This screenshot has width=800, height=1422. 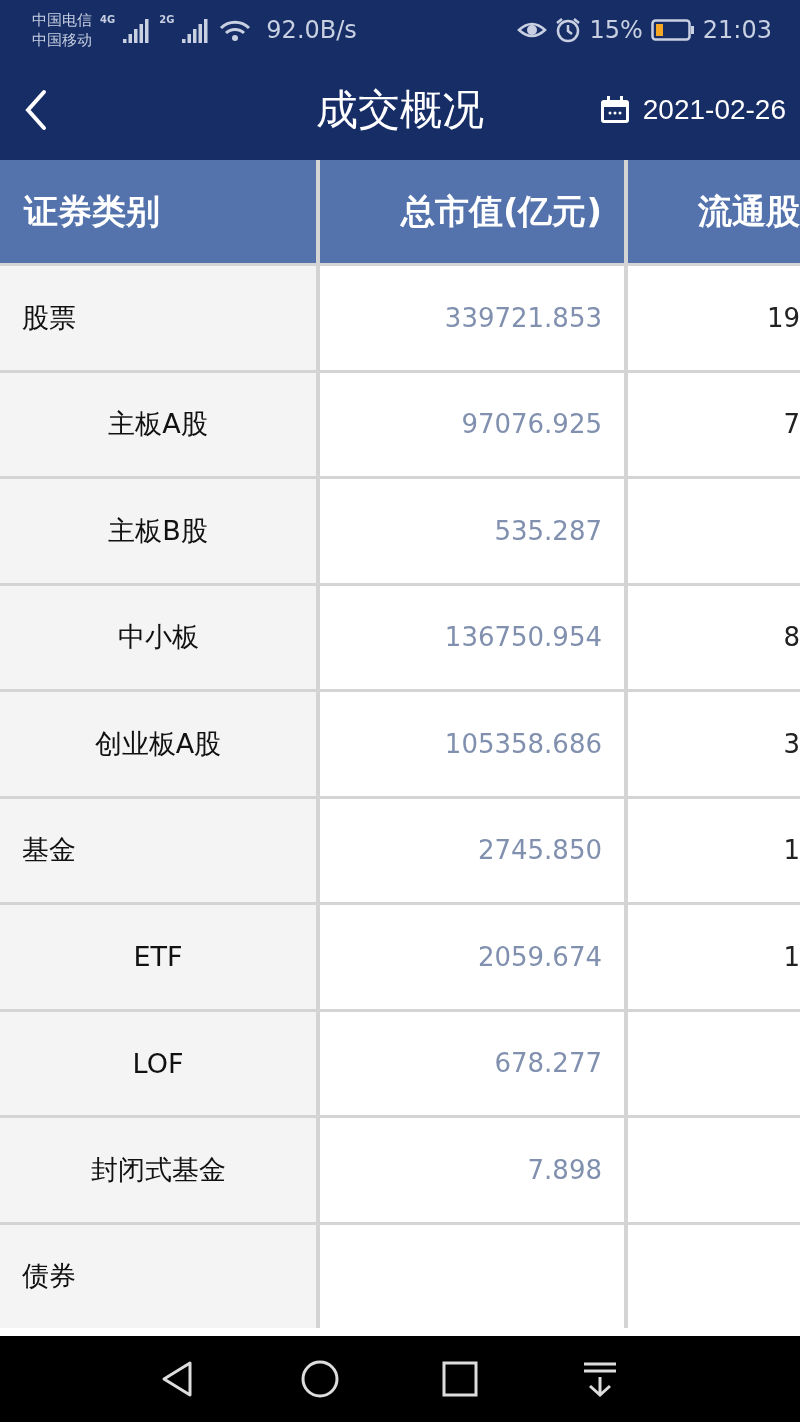 I want to click on carrier-name: 中国电信, so click(x=62, y=20).